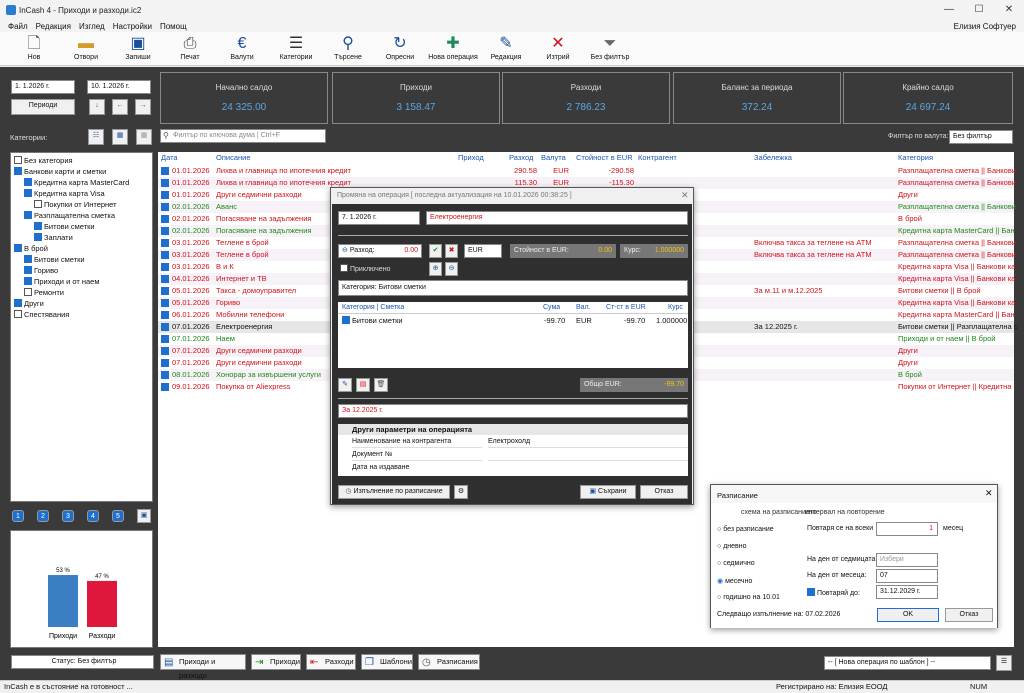 This screenshot has width=1024, height=693. What do you see at coordinates (34, 49) in the screenshot?
I see `new-button: 🗋 Нов` at bounding box center [34, 49].